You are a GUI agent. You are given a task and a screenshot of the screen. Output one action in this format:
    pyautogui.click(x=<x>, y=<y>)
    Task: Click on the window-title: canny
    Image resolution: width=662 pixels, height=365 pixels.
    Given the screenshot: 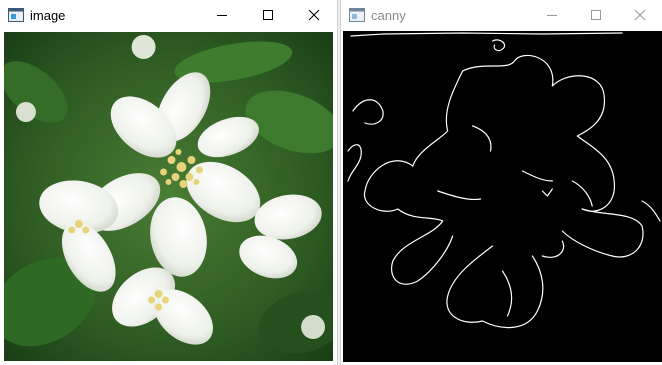 What is the action you would take?
    pyautogui.click(x=388, y=15)
    